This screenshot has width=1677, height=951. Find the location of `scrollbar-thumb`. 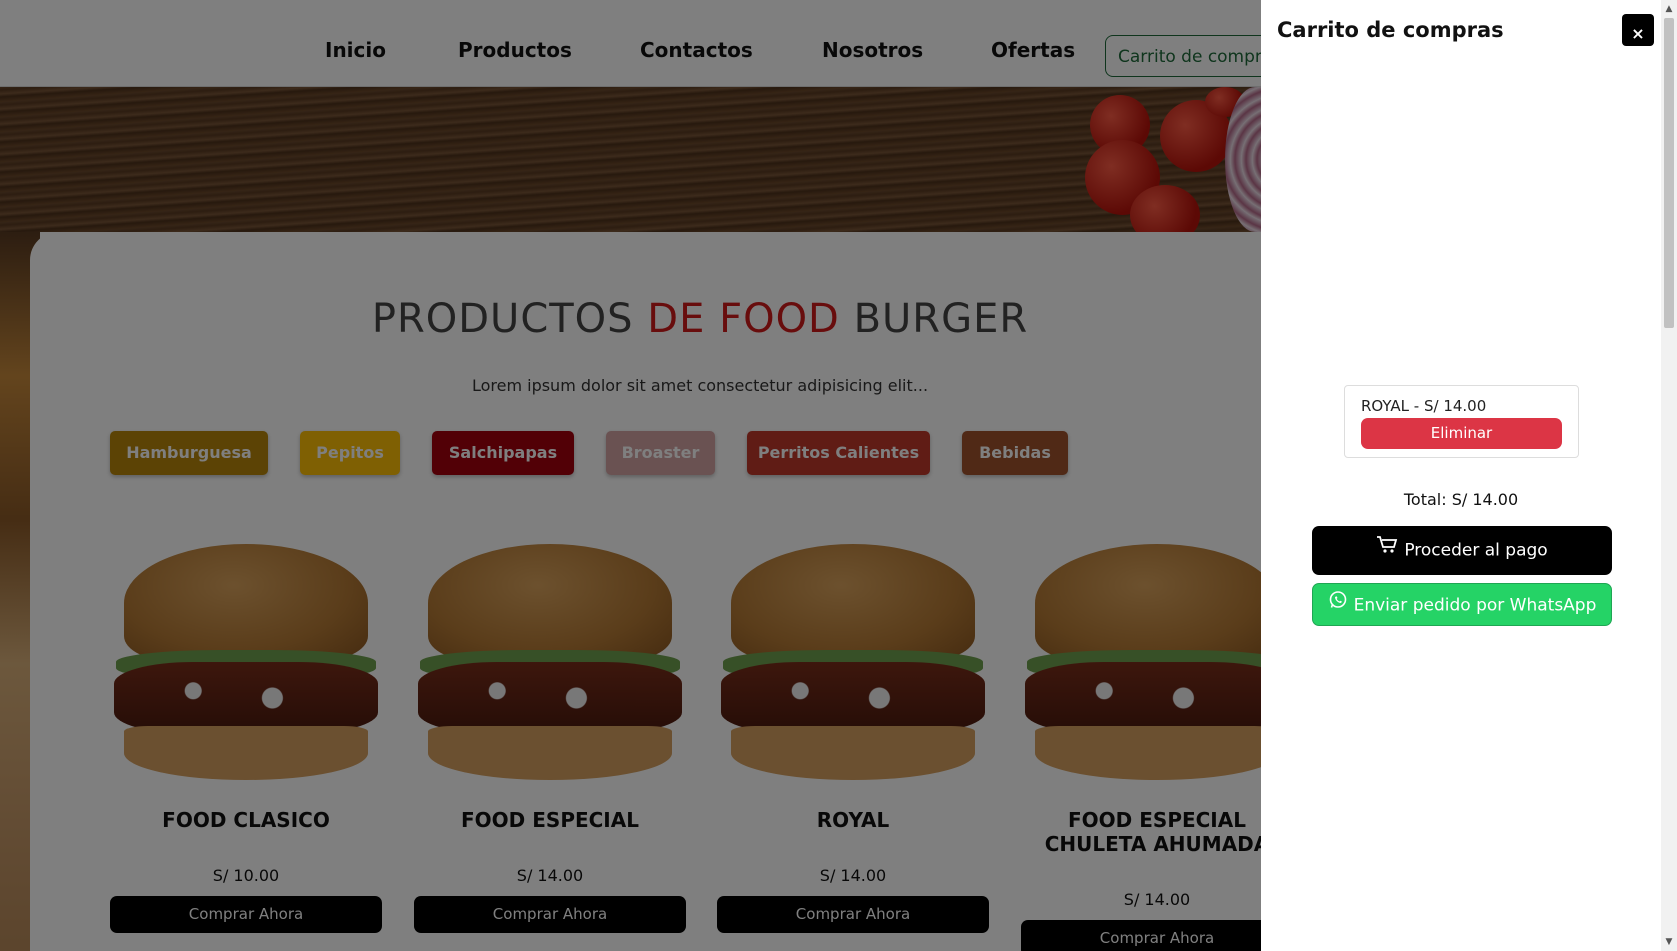

scrollbar-thumb is located at coordinates (1669, 173).